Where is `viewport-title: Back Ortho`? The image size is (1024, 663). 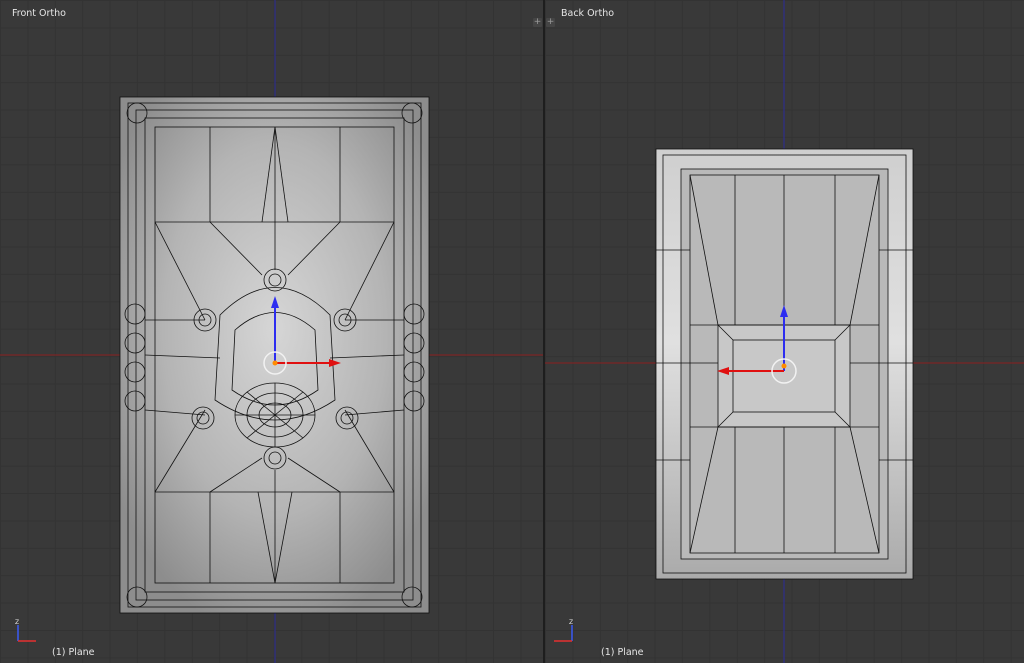
viewport-title: Back Ortho is located at coordinates (588, 13).